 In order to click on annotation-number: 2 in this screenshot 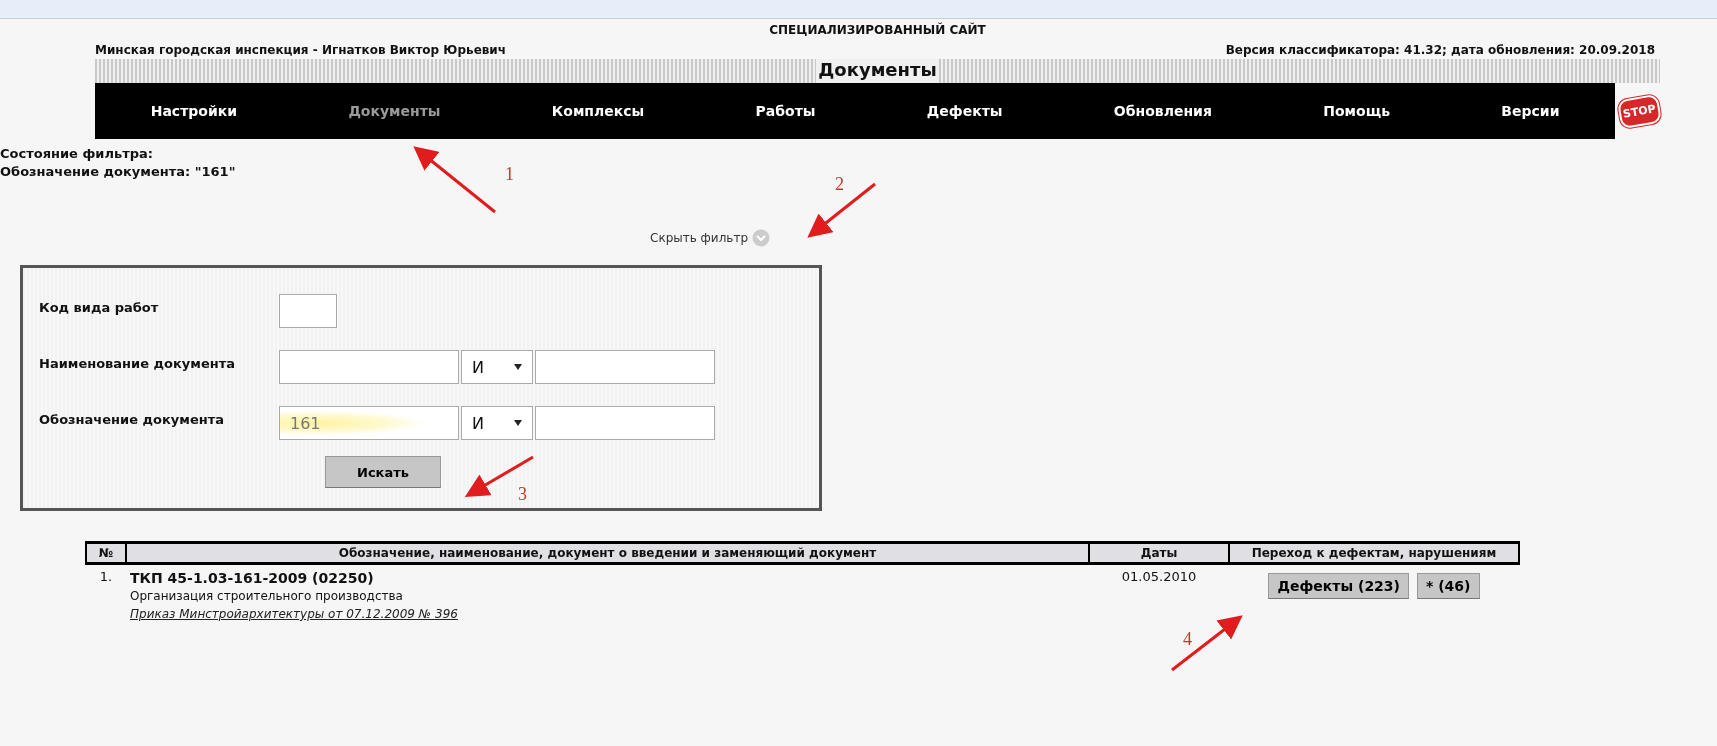, I will do `click(839, 184)`.